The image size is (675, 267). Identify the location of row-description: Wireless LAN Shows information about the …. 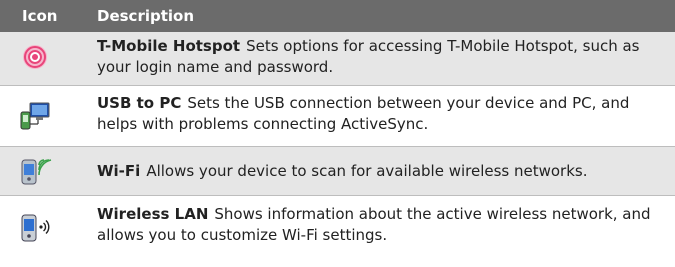
(379, 225).